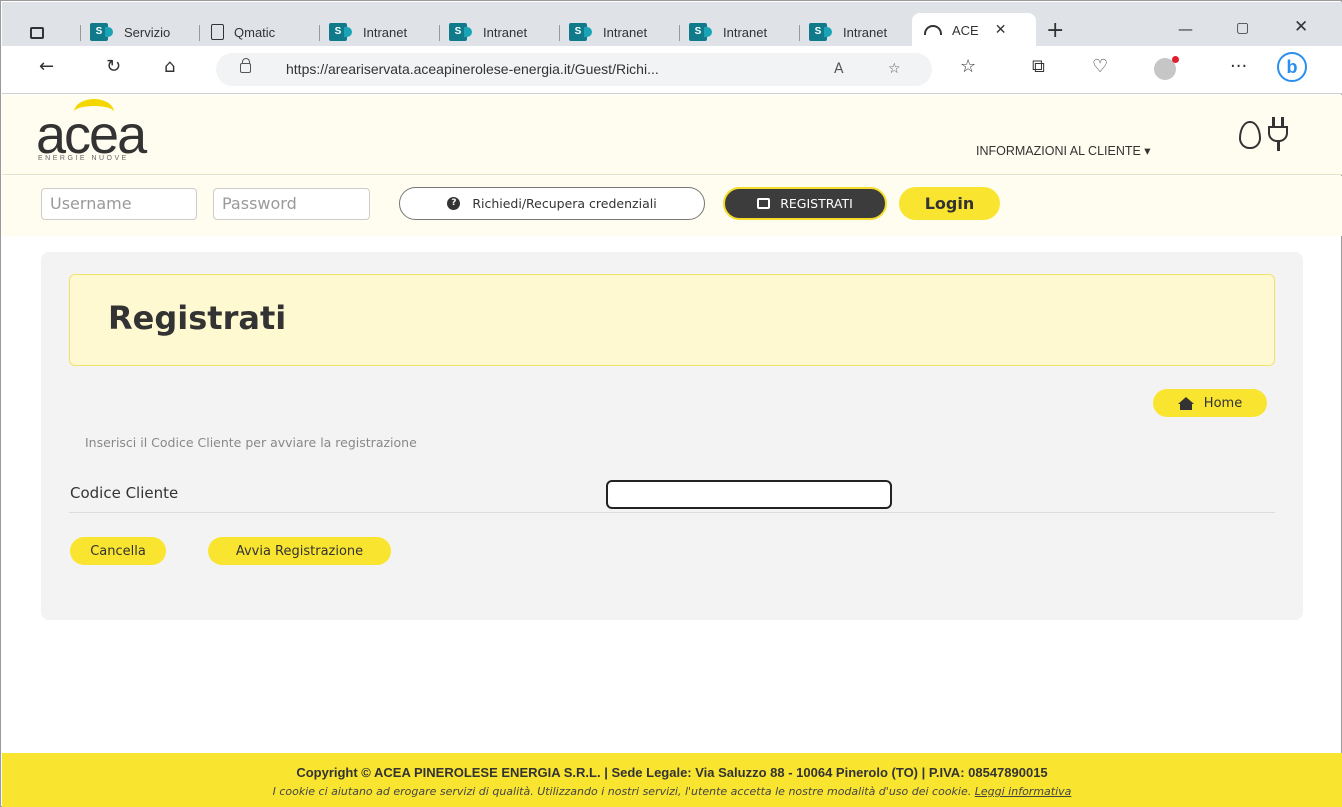 This screenshot has height=807, width=1342. Describe the element at coordinates (197, 318) in the screenshot. I see `page-title: Registrati` at that location.